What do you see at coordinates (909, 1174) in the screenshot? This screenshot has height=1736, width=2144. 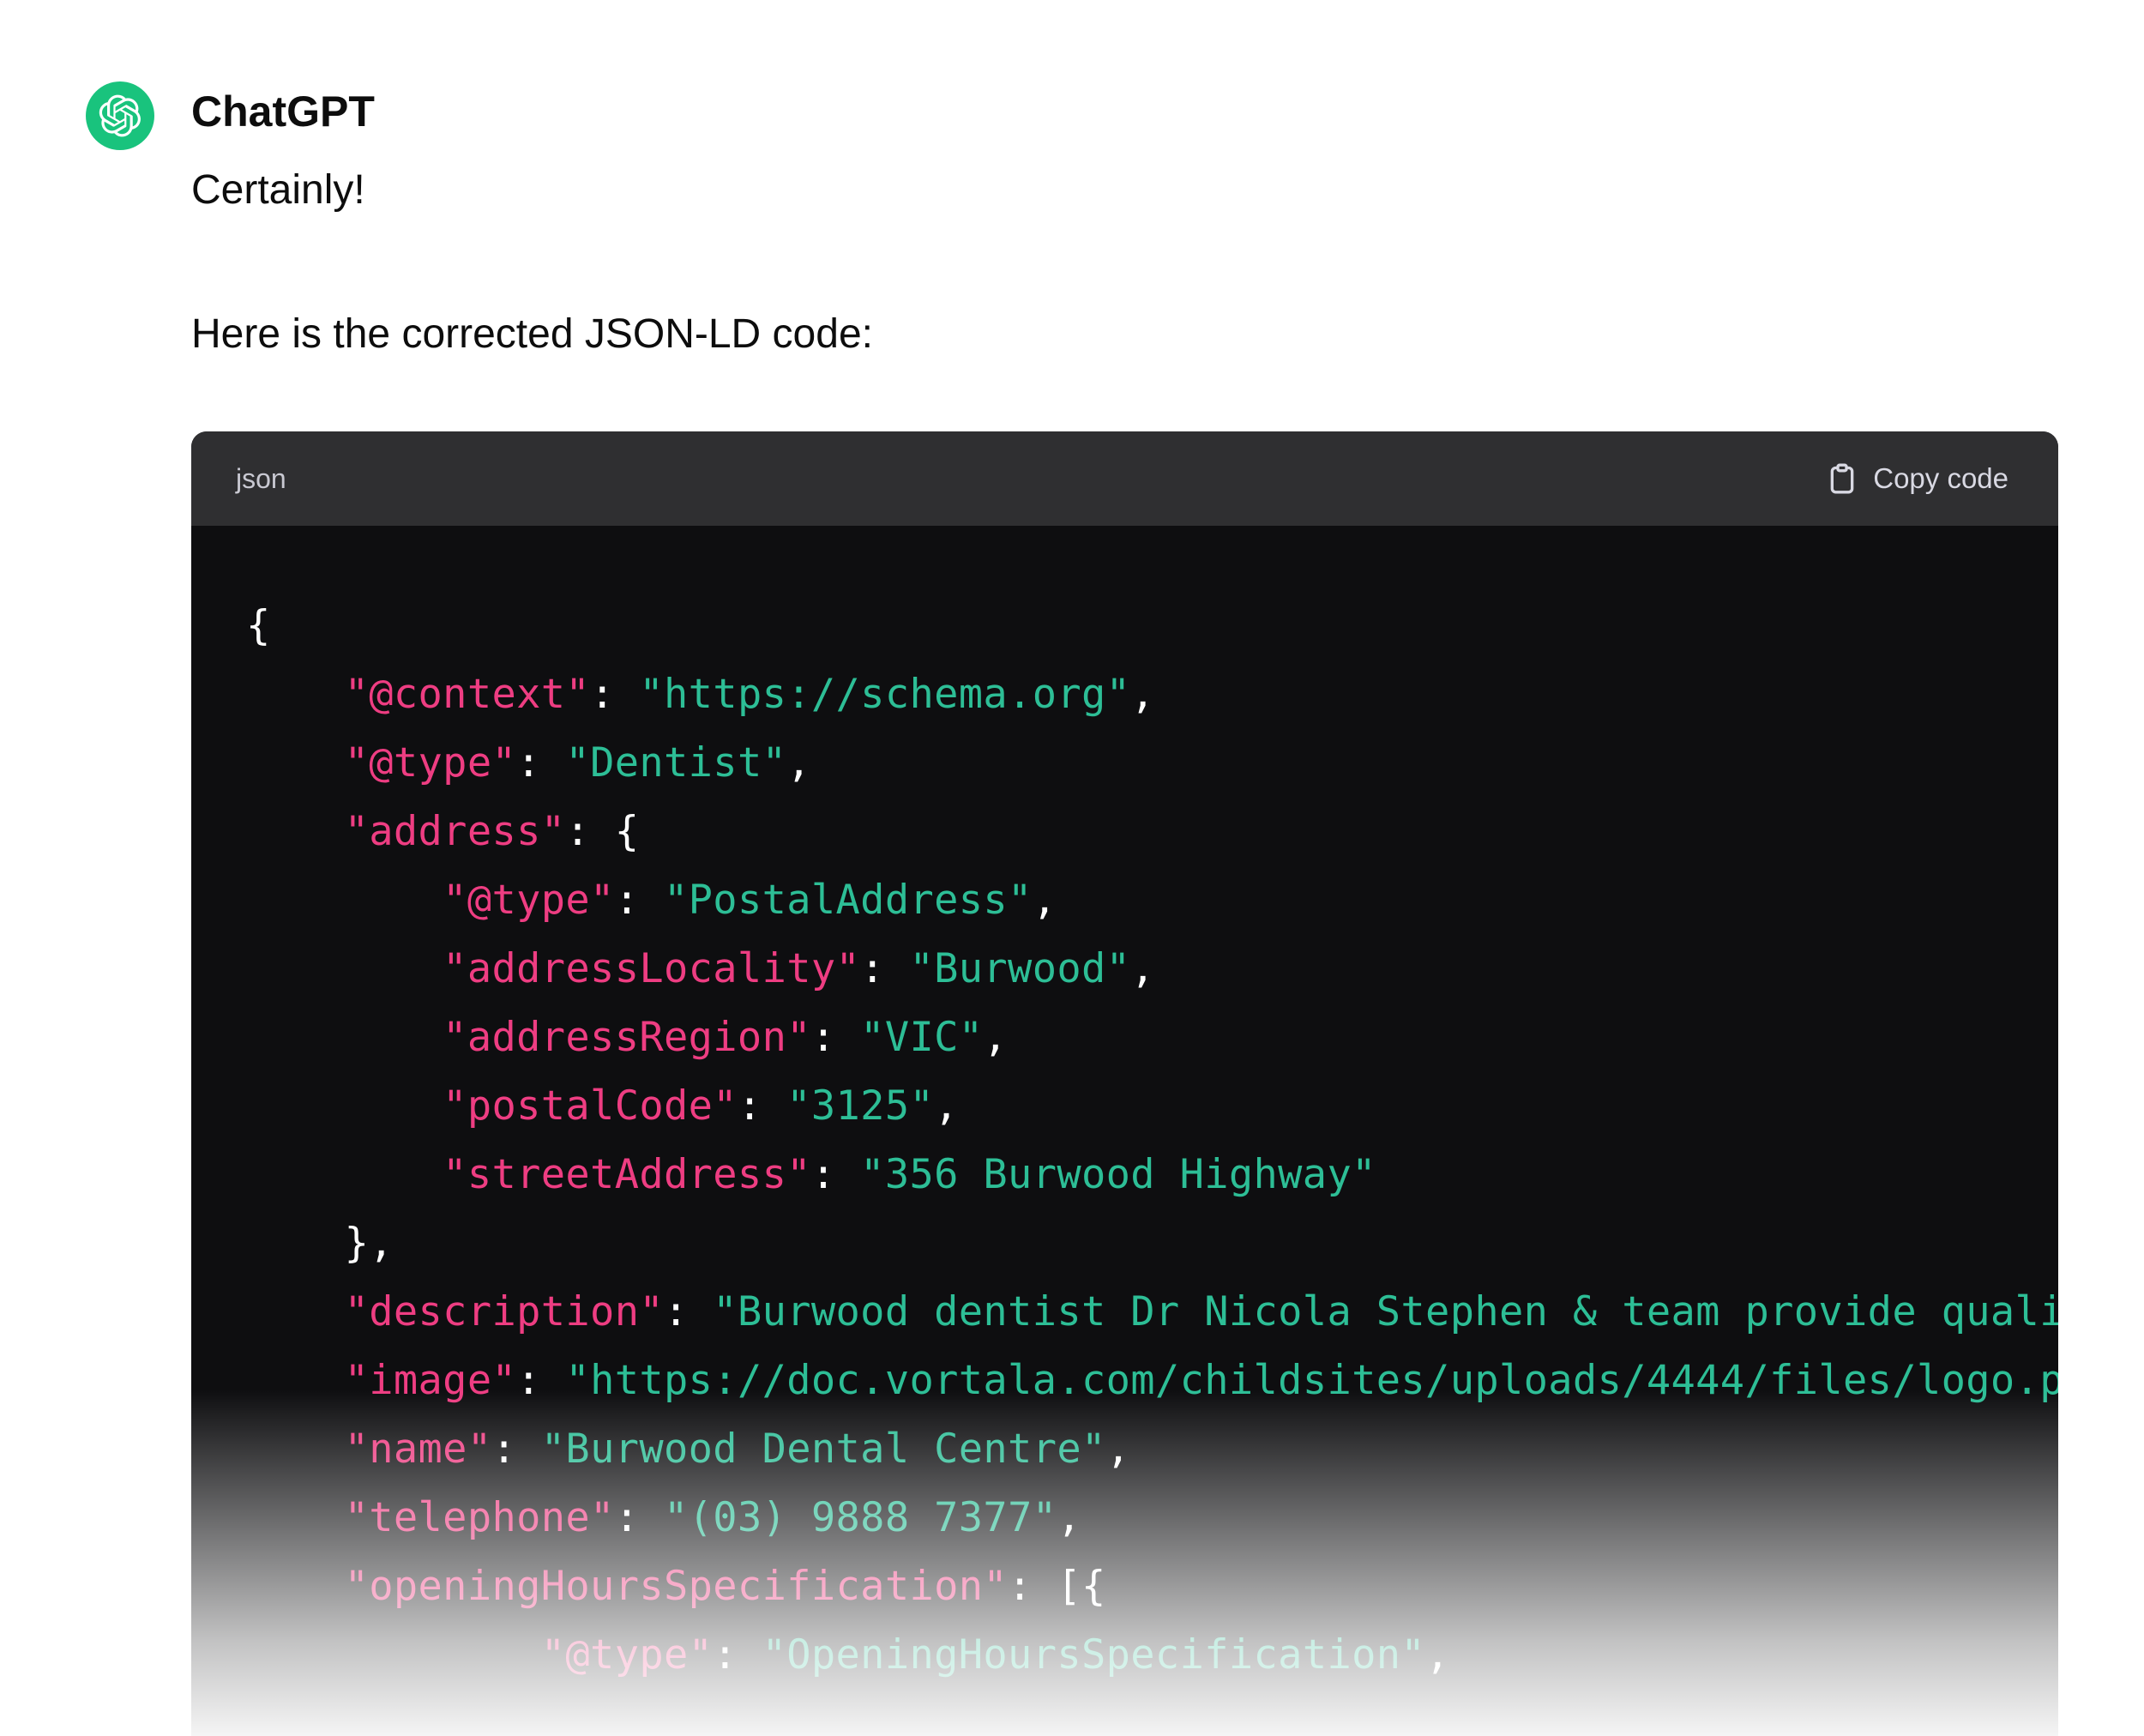 I see `code-line: "streetAddress": "356 Burwood Highway"` at bounding box center [909, 1174].